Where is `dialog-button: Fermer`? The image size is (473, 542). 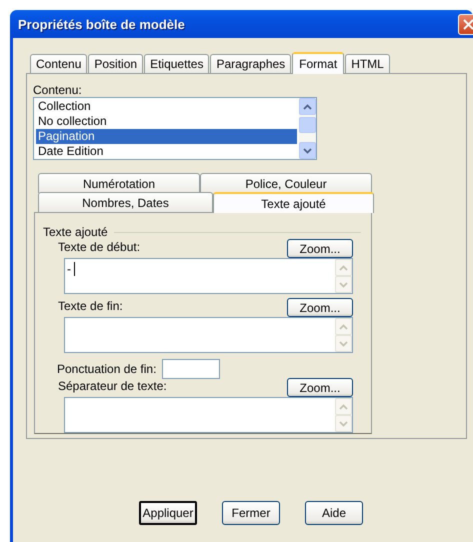 dialog-button: Fermer is located at coordinates (251, 513).